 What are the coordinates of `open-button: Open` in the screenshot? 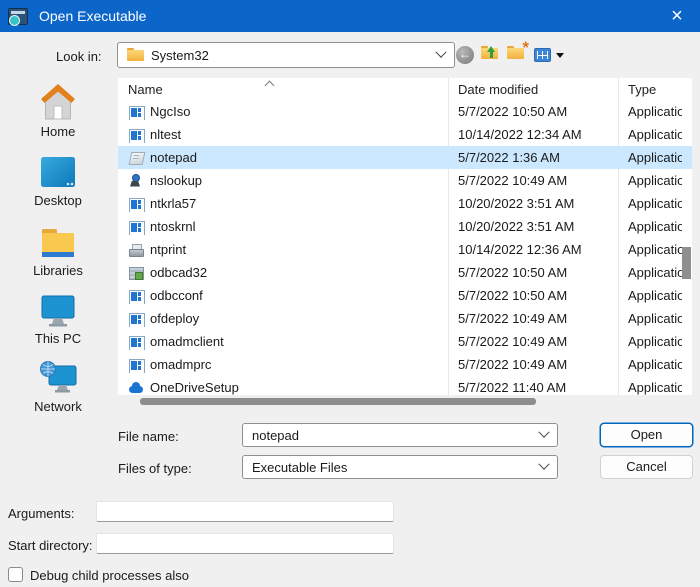 It's located at (646, 435).